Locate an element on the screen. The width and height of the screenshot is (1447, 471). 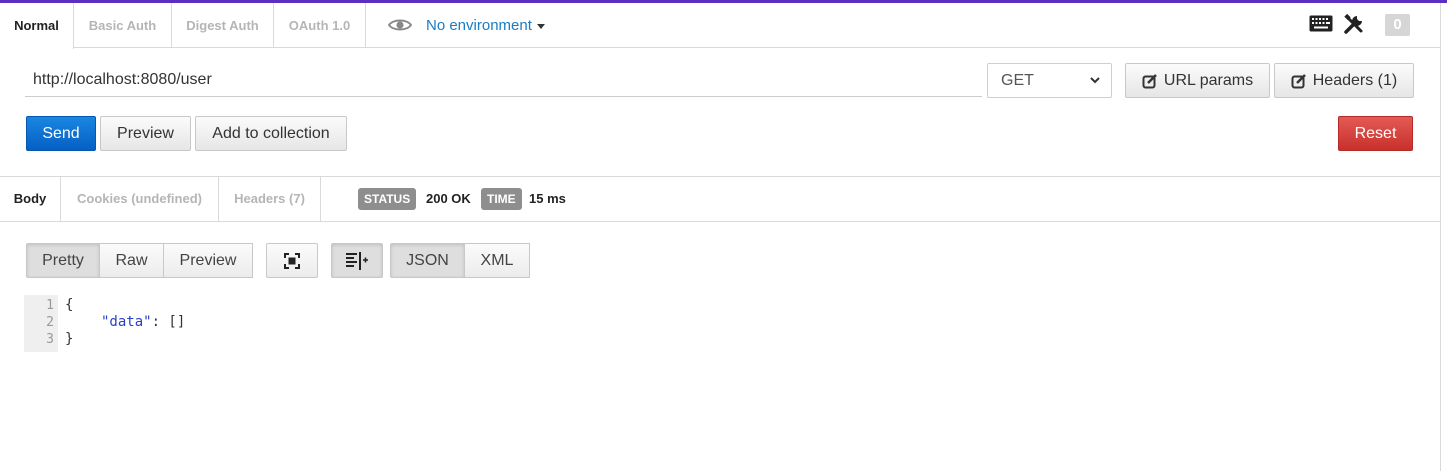
preview-view-button: Preview is located at coordinates (208, 260).